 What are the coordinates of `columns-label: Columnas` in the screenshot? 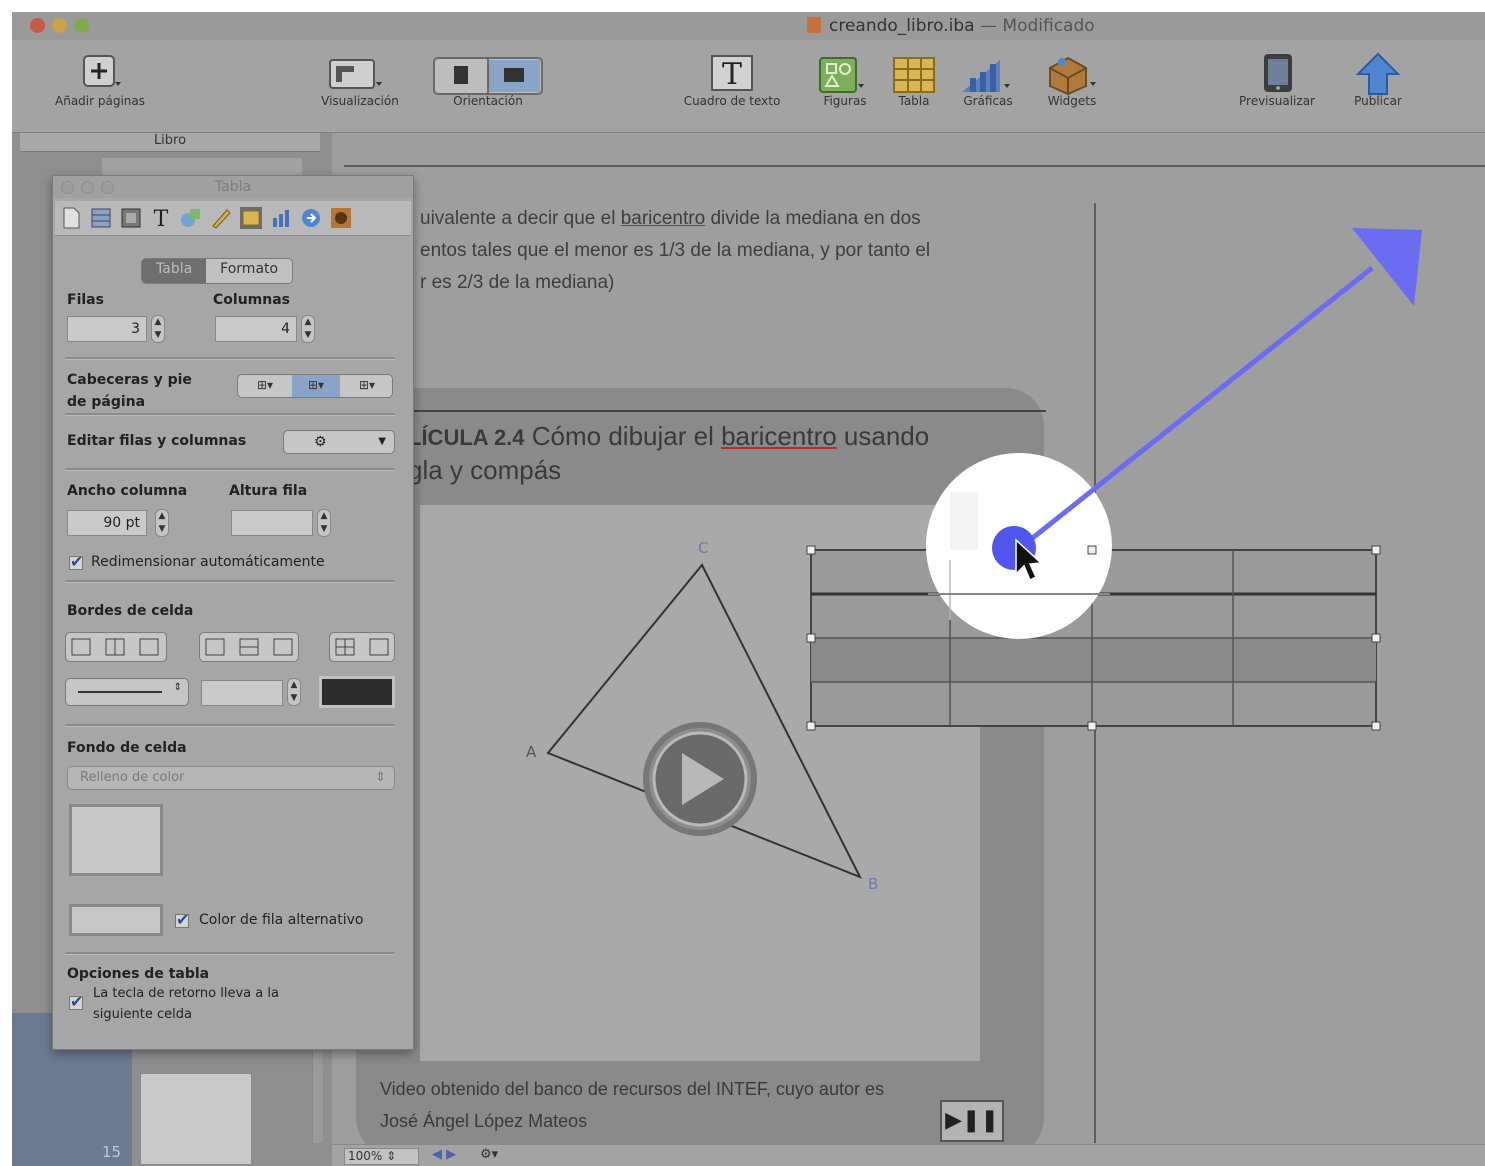 It's located at (251, 300).